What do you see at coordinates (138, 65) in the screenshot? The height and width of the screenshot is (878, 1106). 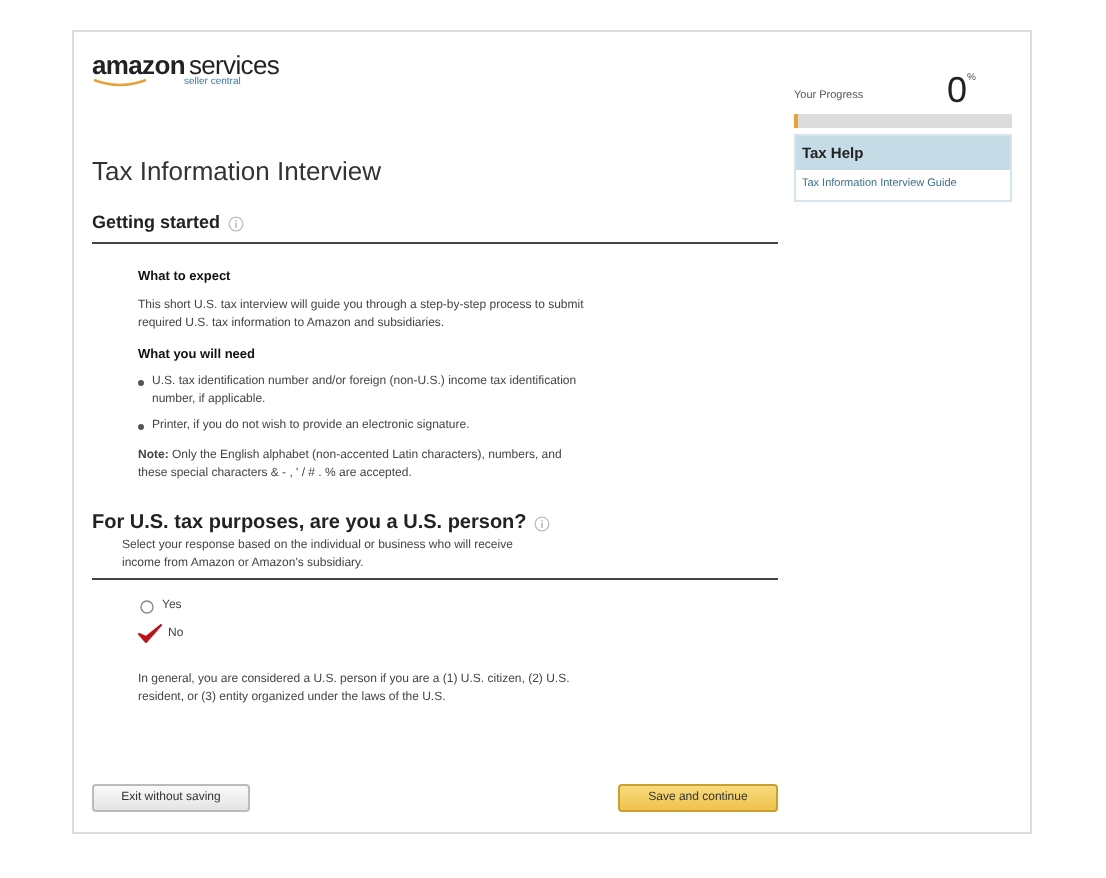 I see `logo-brand: amazon` at bounding box center [138, 65].